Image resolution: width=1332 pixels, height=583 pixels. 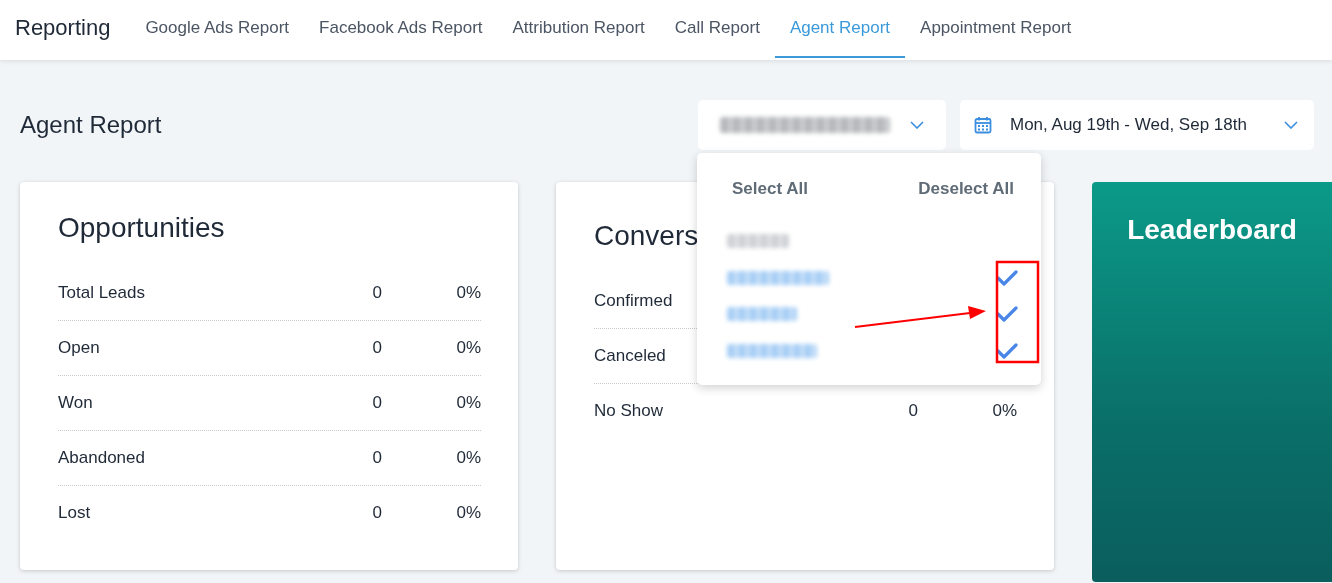 I want to click on metric-label: No Show, so click(x=628, y=411).